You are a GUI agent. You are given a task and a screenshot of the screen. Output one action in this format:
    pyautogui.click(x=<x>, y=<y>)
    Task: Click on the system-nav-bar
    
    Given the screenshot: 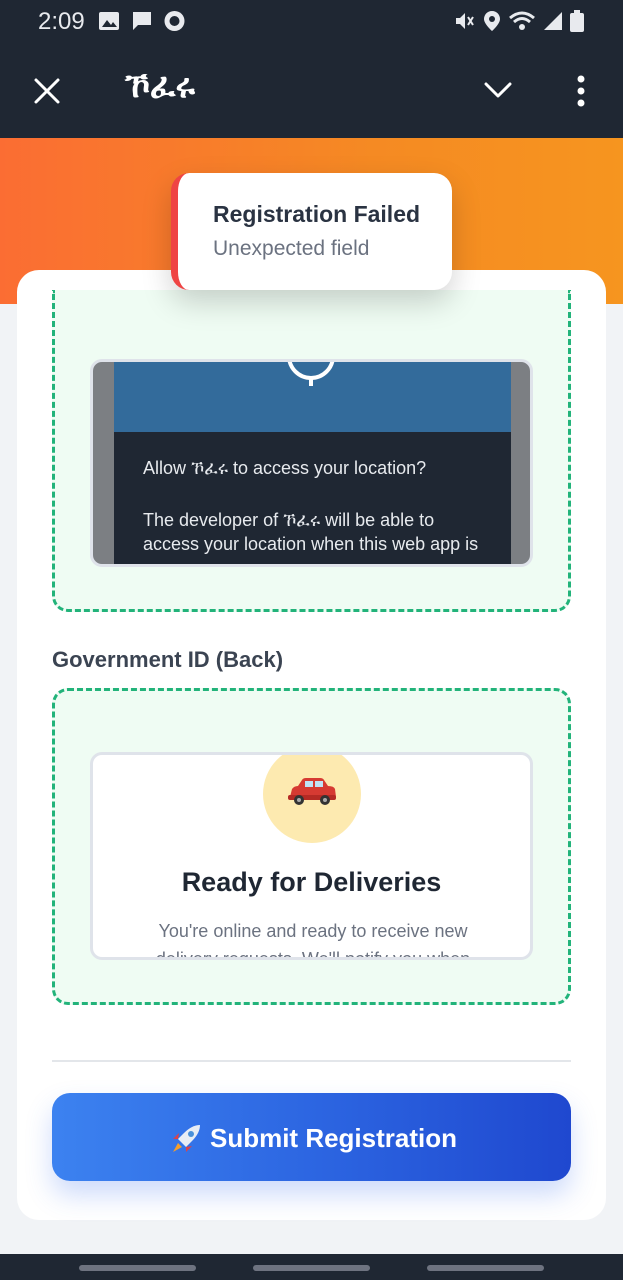 What is the action you would take?
    pyautogui.click(x=311, y=1267)
    